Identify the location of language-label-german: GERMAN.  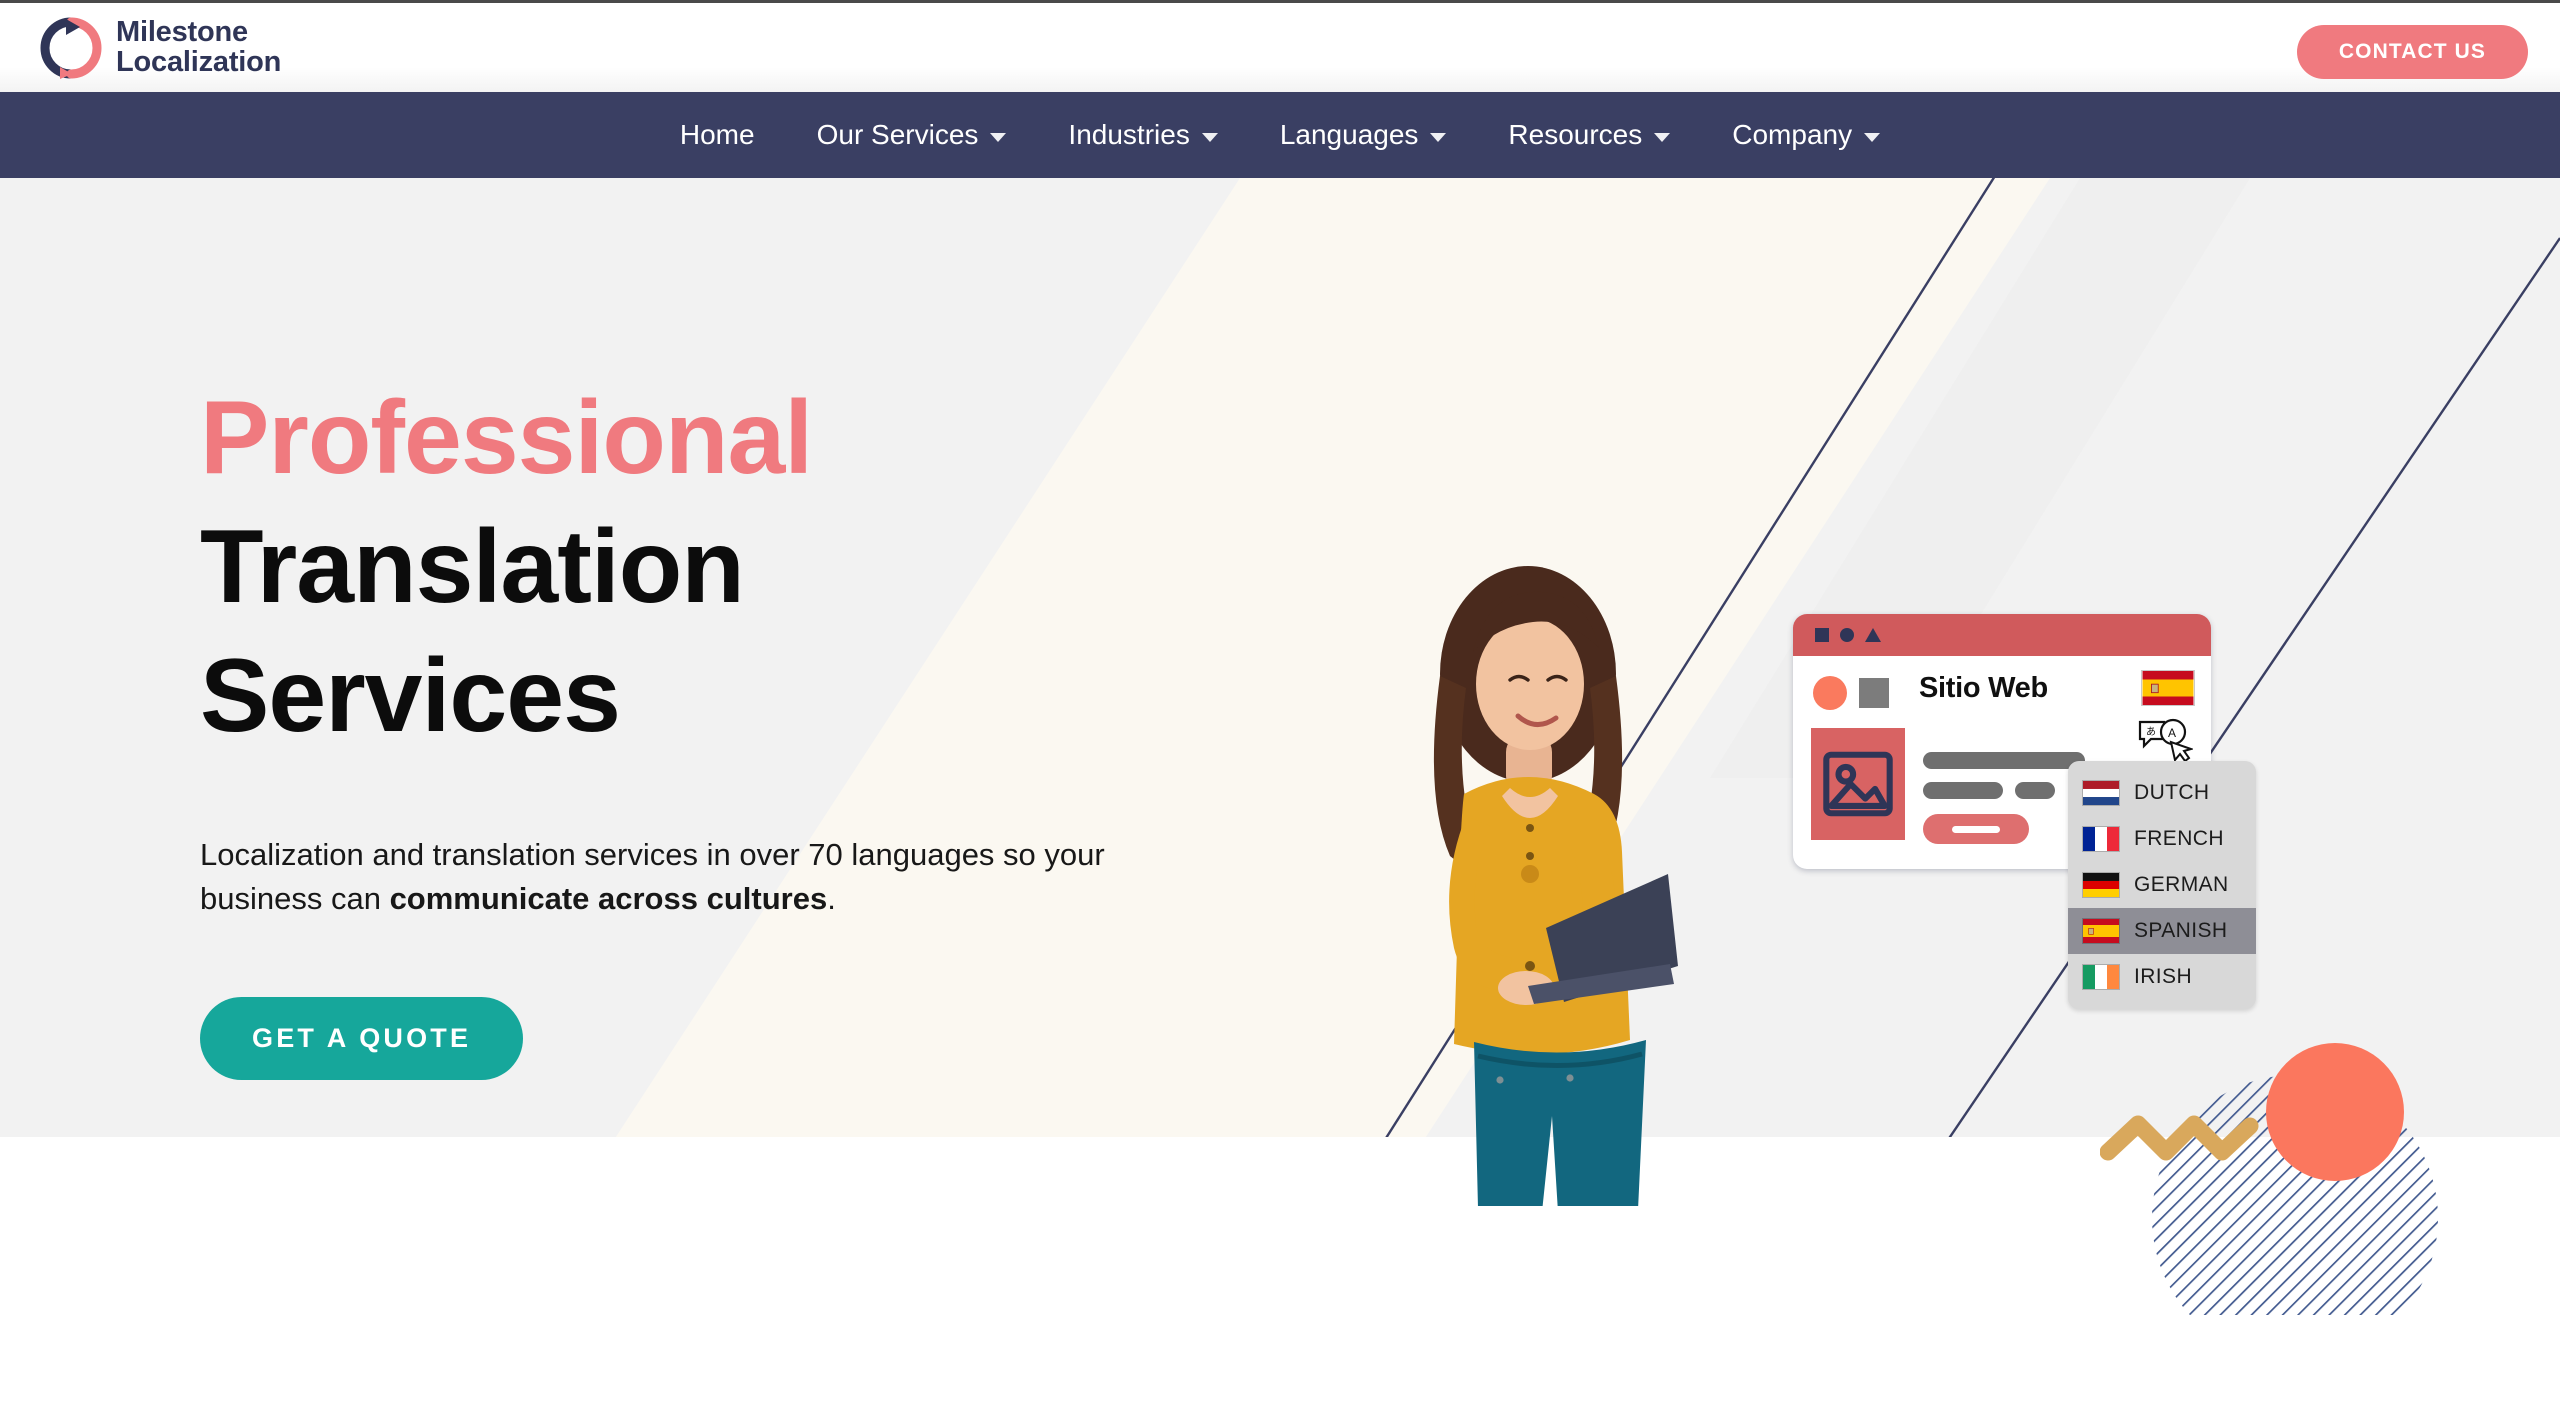
(2181, 884).